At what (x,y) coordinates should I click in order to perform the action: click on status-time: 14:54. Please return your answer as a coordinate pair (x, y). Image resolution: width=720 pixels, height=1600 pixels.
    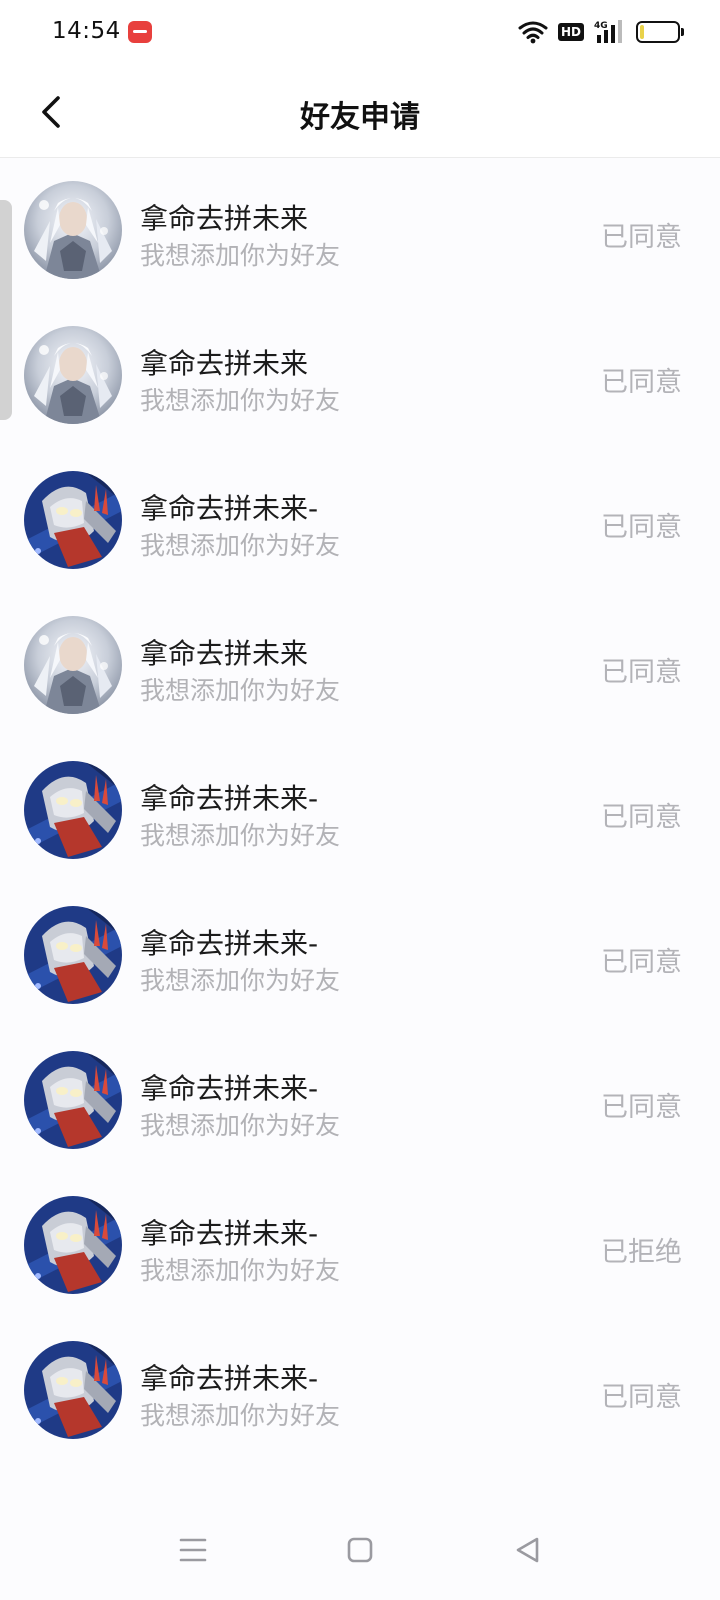
    Looking at the image, I should click on (86, 31).